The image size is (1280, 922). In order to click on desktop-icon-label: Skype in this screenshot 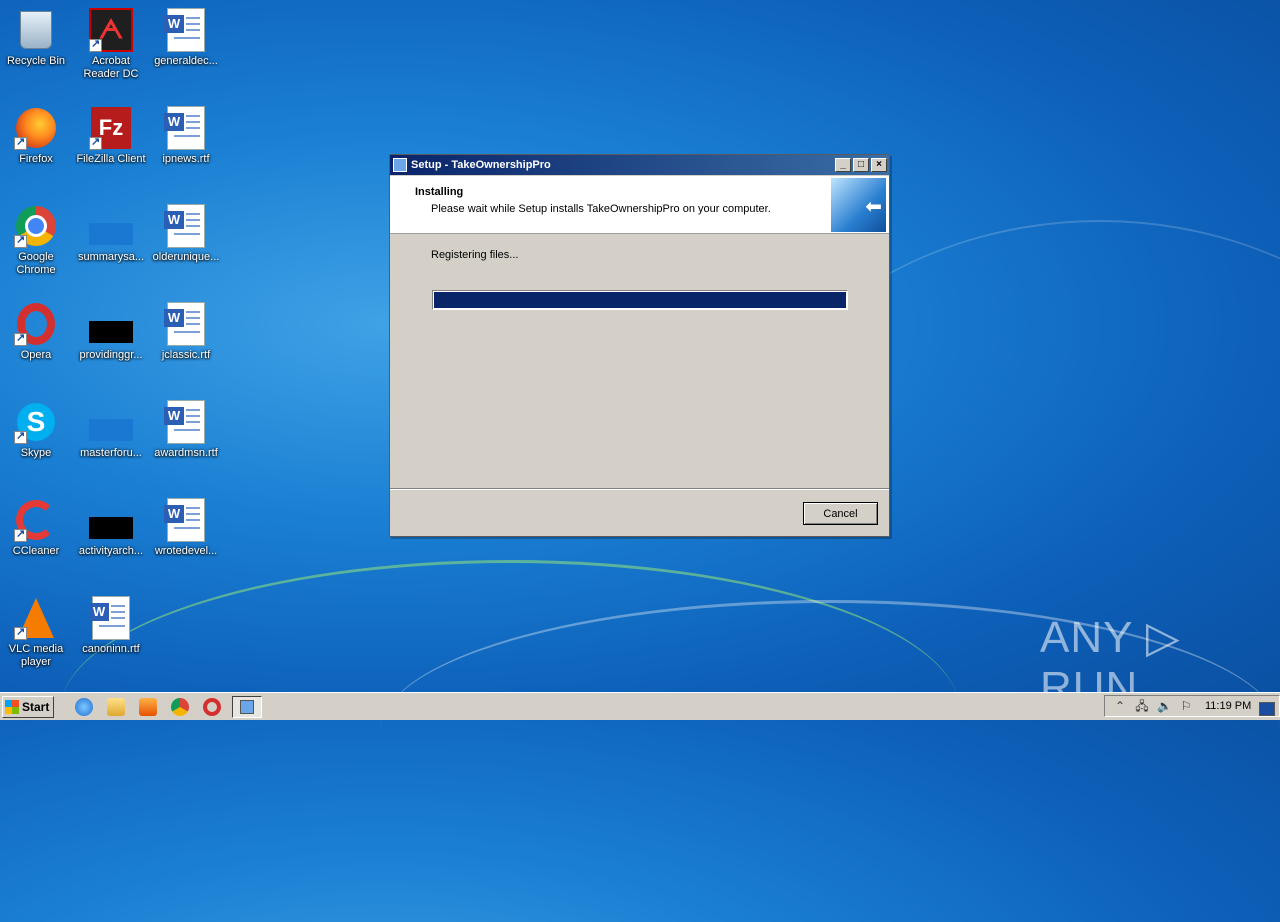, I will do `click(36, 453)`.